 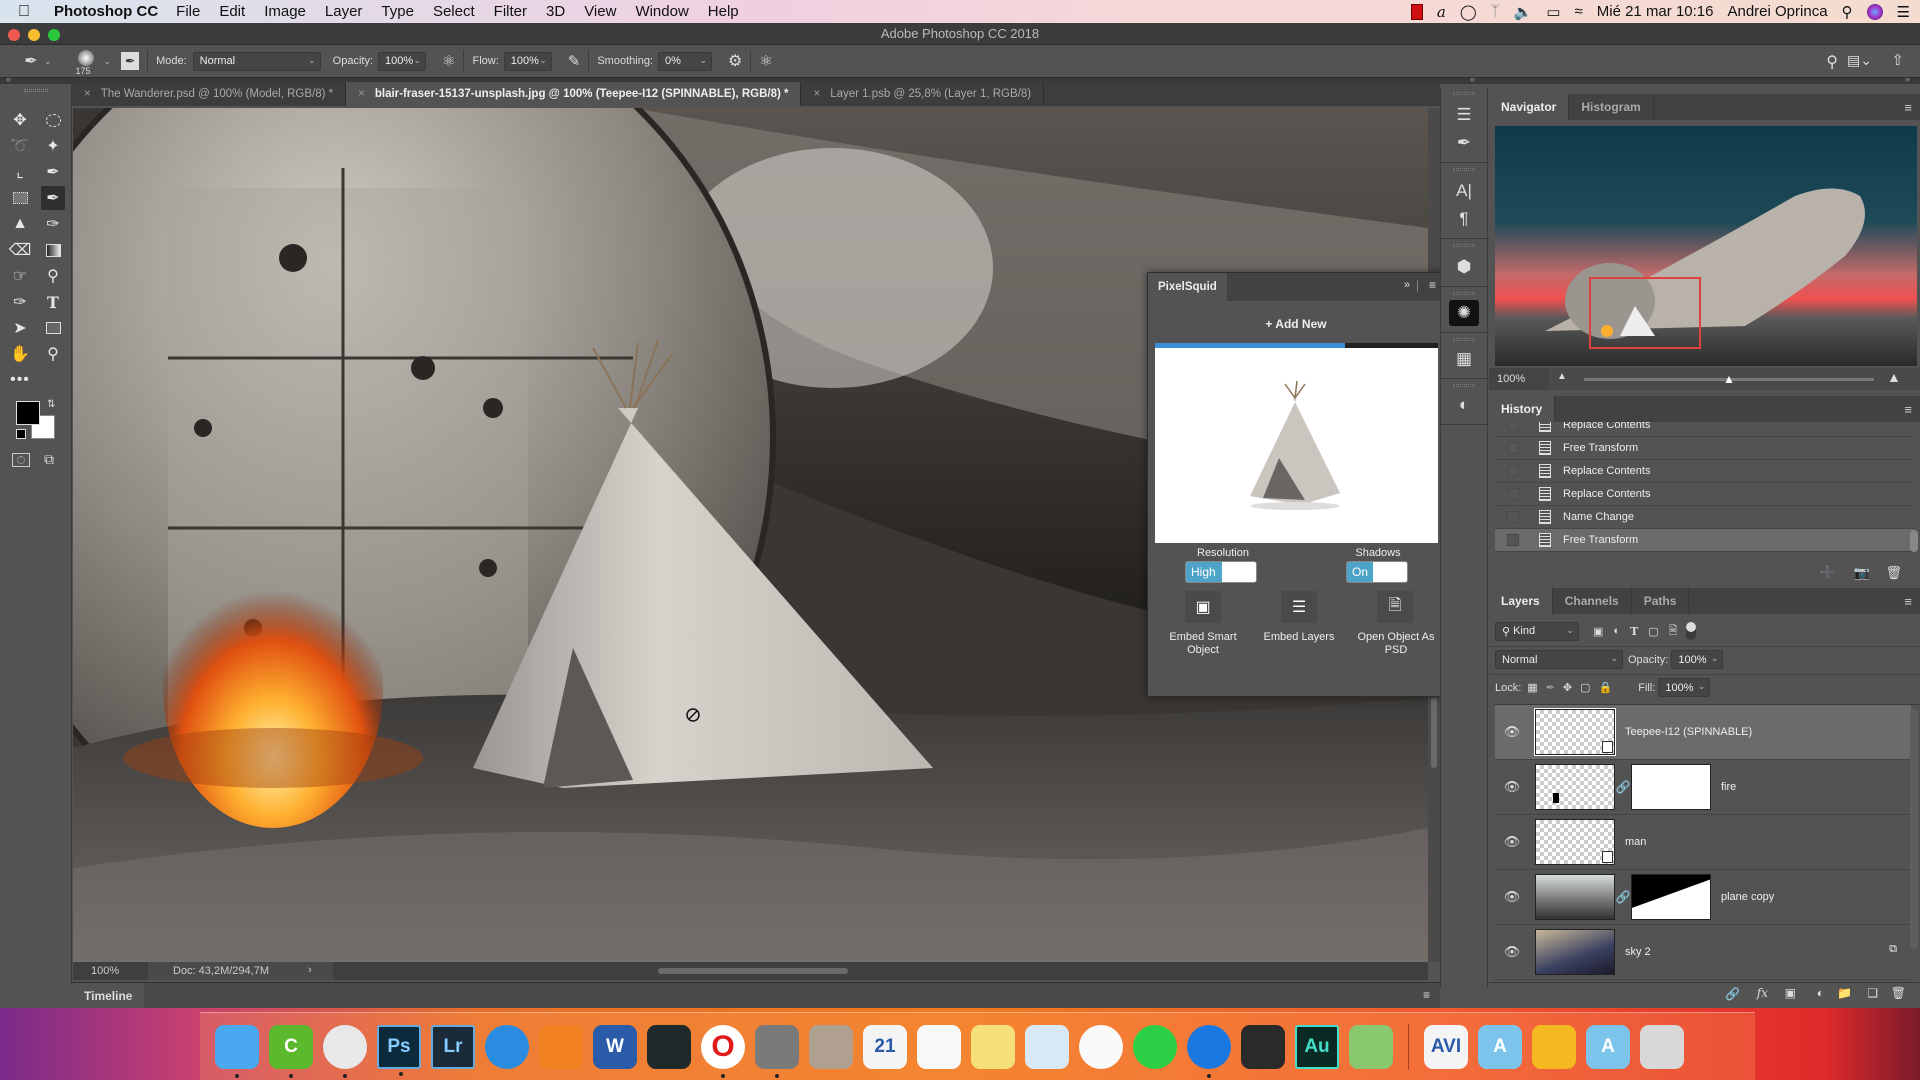 What do you see at coordinates (1762, 993) in the screenshot?
I see `fx-icon: fx` at bounding box center [1762, 993].